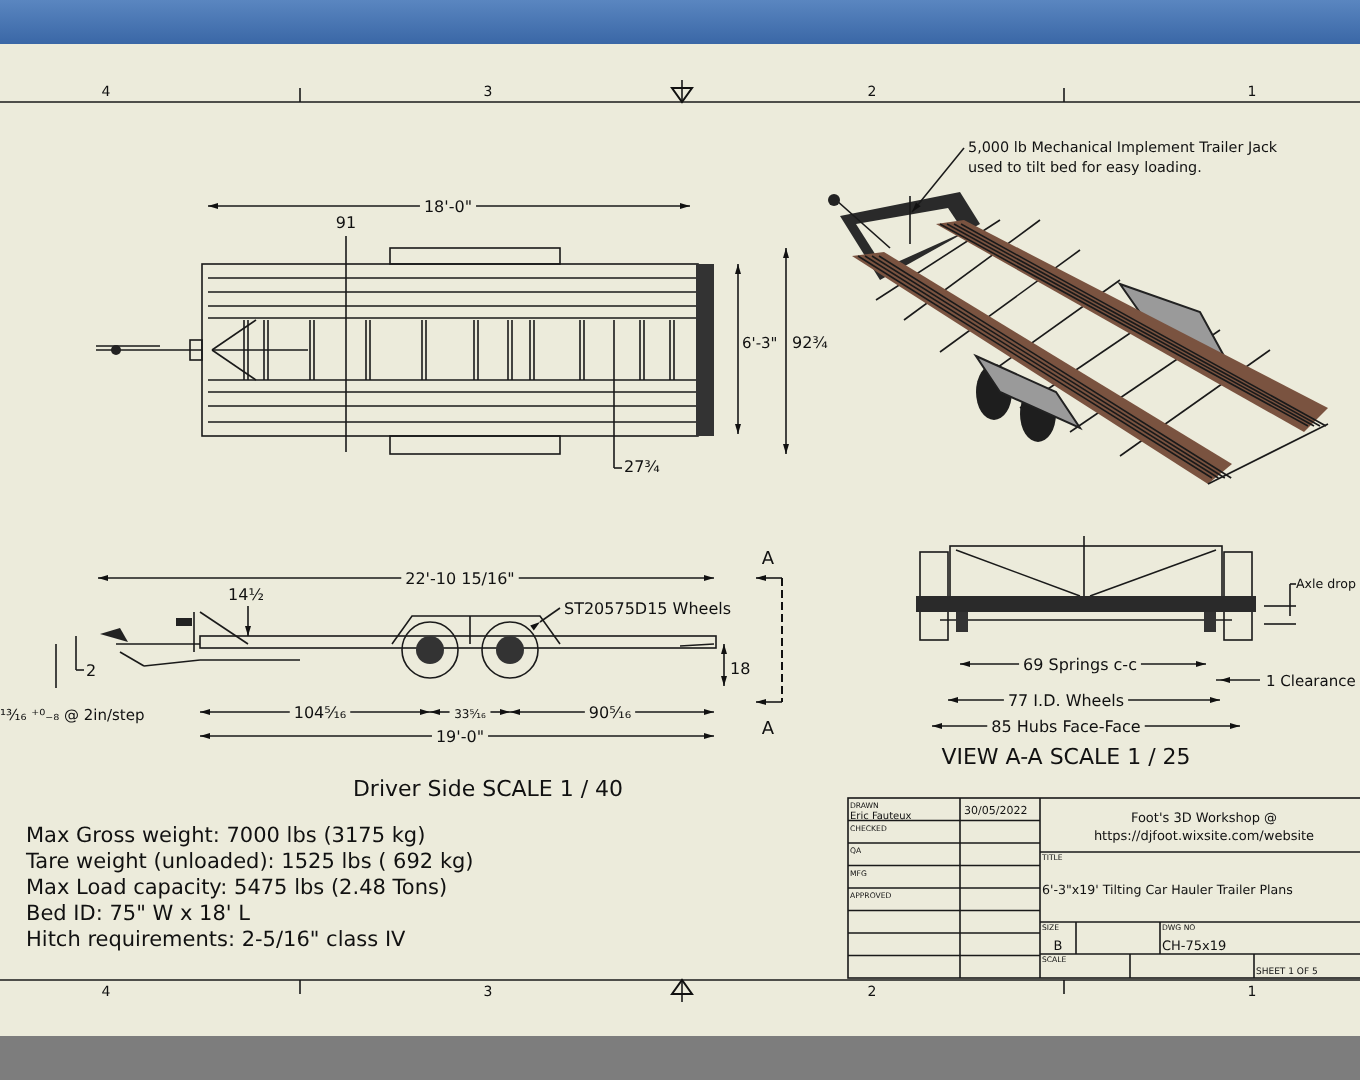  I want to click on dimension-label: 85 Hubs Face-Face, so click(1066, 727).